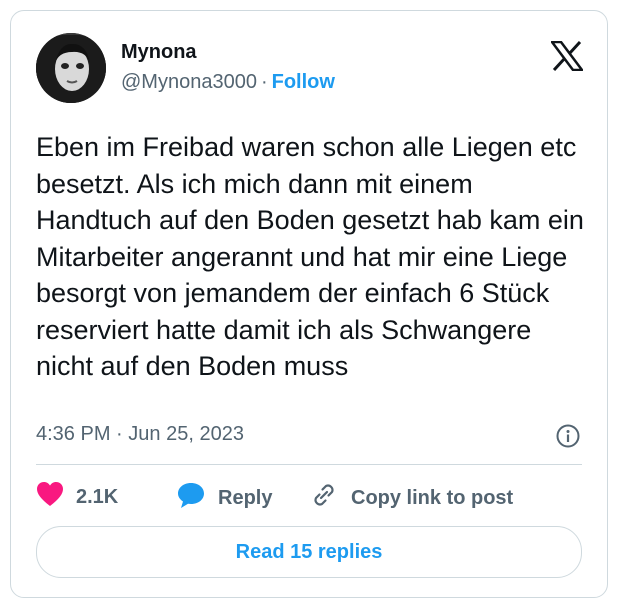 The width and height of the screenshot is (620, 610). I want to click on reply-label: Reply, so click(245, 497).